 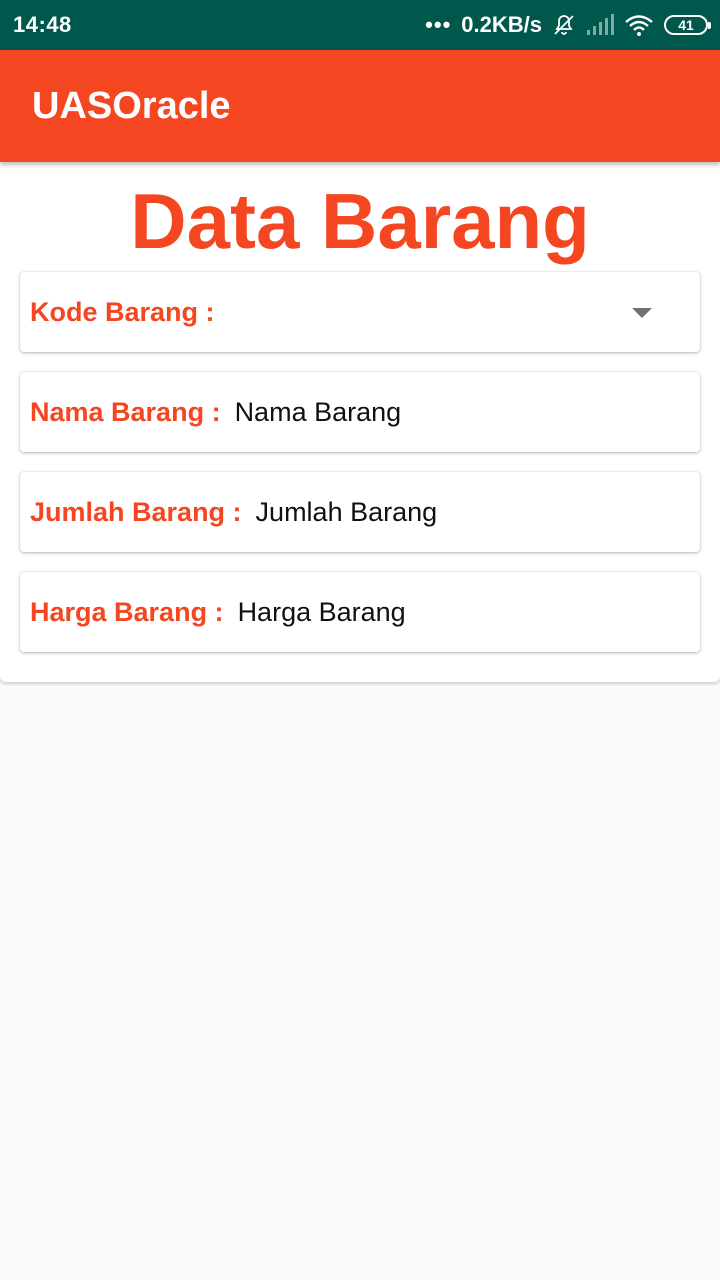 What do you see at coordinates (322, 612) in the screenshot?
I see `harga-barang-field: Harga Barang` at bounding box center [322, 612].